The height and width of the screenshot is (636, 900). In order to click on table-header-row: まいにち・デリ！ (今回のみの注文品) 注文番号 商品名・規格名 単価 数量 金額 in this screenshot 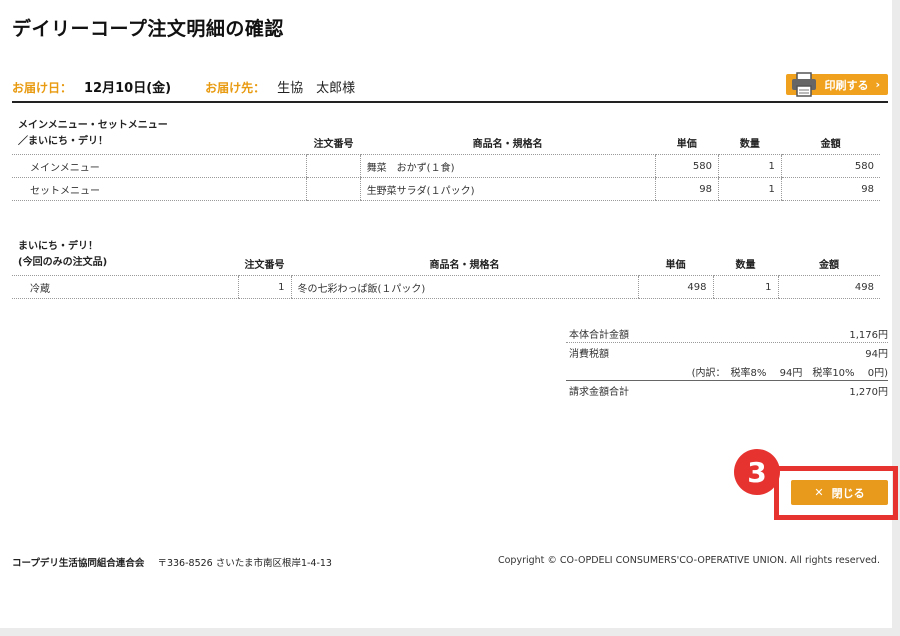, I will do `click(446, 257)`.